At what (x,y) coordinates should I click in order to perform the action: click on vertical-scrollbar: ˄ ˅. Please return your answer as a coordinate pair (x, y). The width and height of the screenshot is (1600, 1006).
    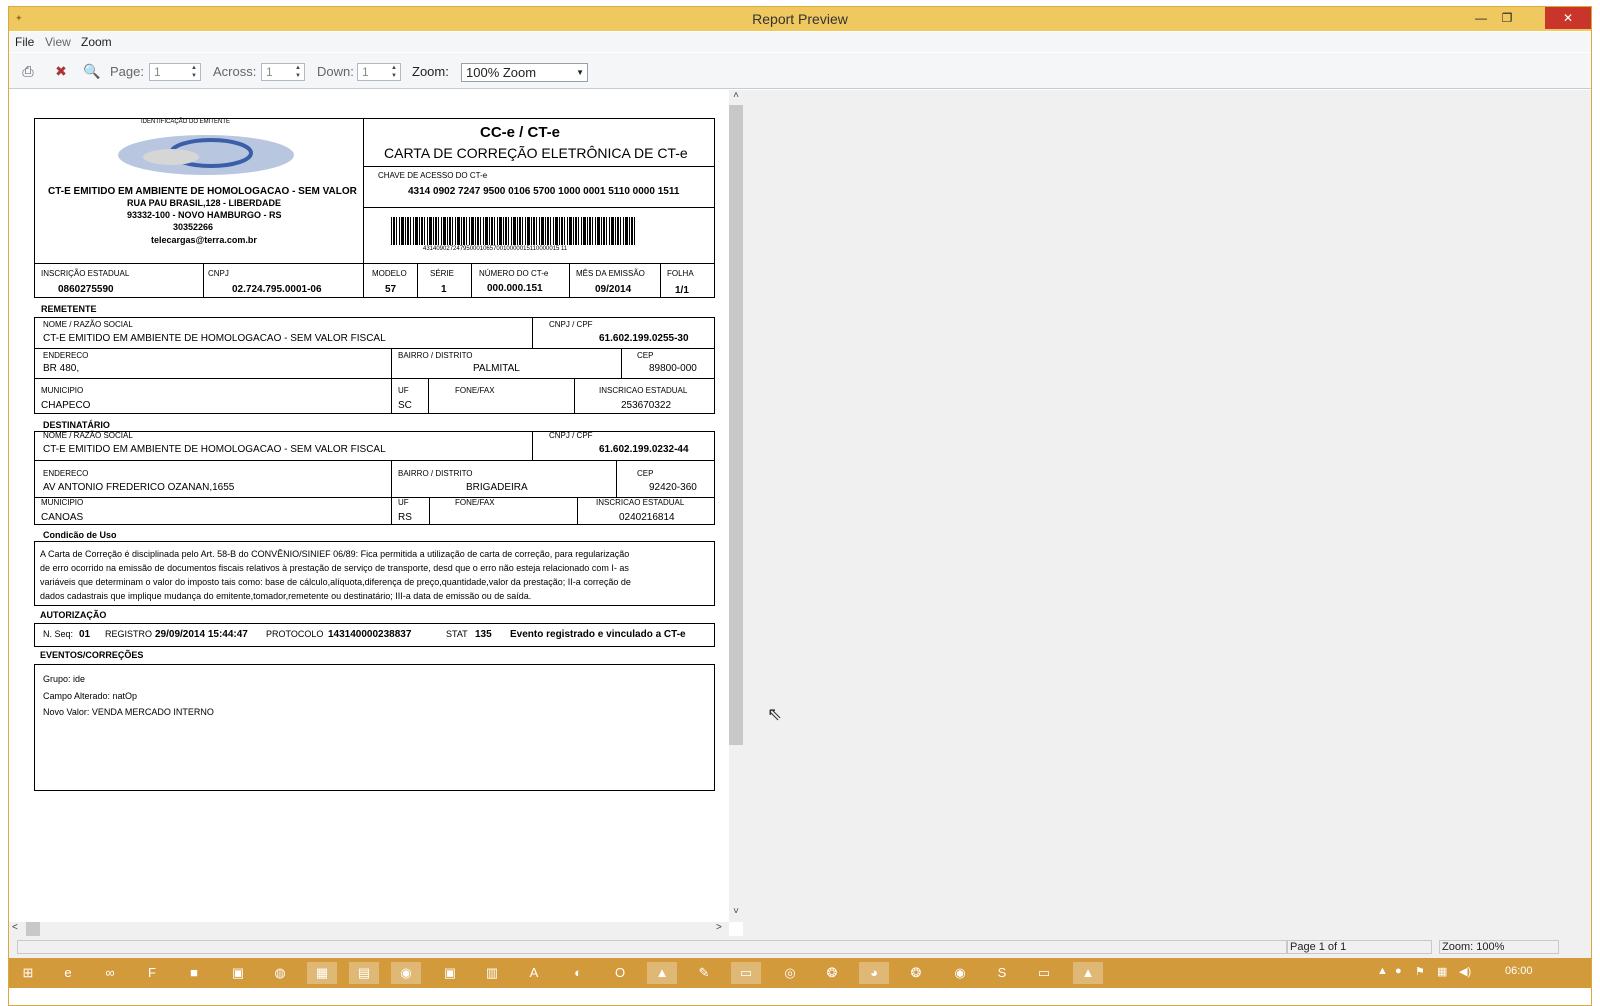
    Looking at the image, I should click on (736, 506).